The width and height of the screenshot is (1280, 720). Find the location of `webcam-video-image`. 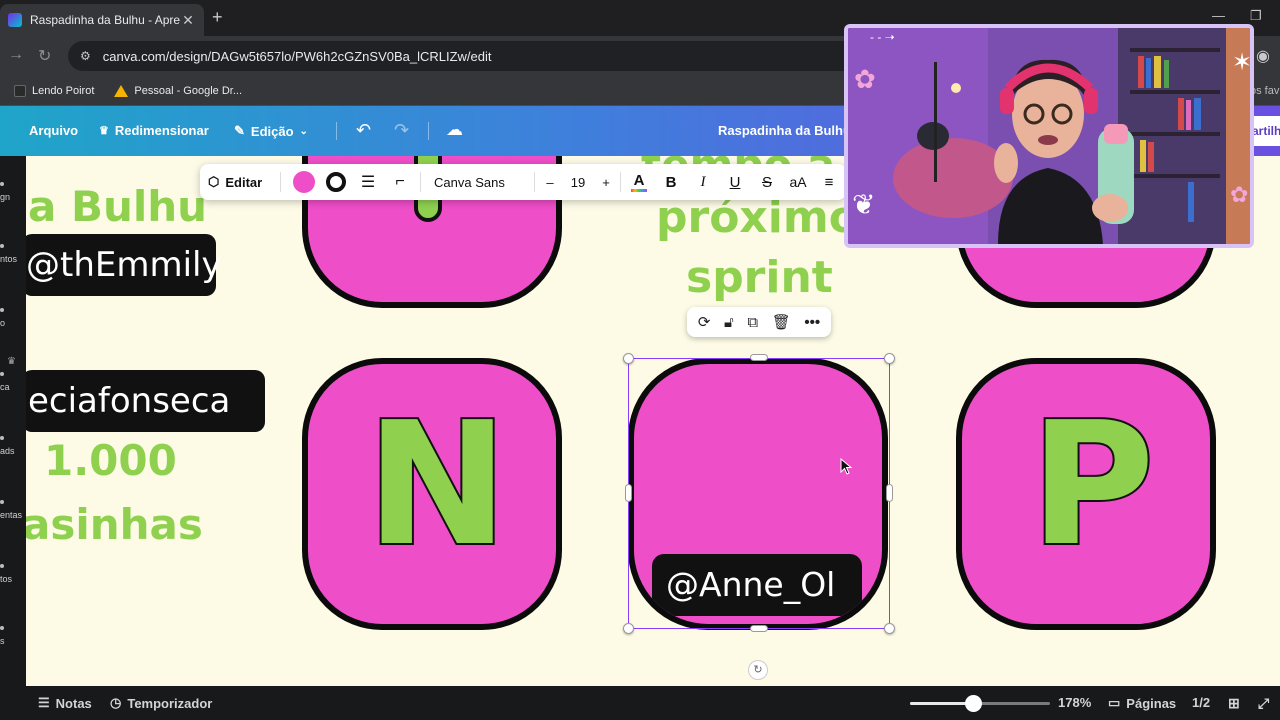

webcam-video-image is located at coordinates (1049, 136).